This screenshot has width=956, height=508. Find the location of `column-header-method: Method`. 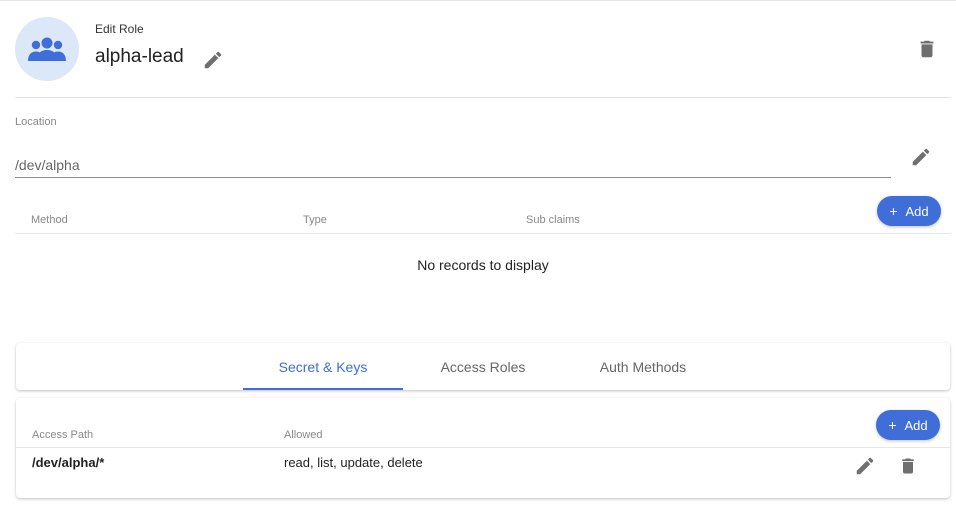

column-header-method: Method is located at coordinates (49, 220).